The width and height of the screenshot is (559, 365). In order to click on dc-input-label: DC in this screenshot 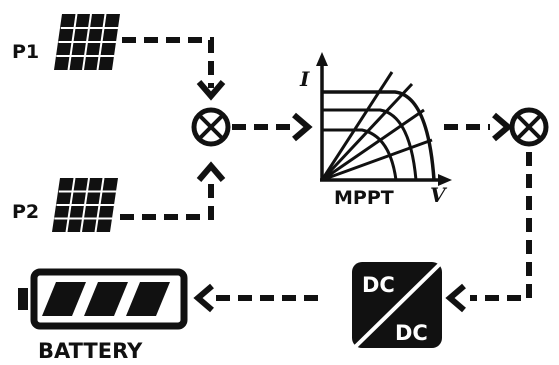, I will do `click(378, 285)`.